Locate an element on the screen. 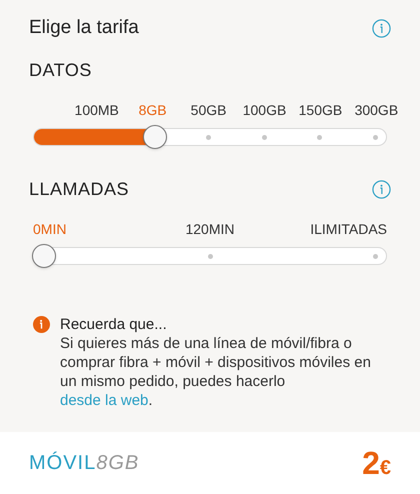 The width and height of the screenshot is (420, 494). slider-label: 50GB is located at coordinates (208, 110).